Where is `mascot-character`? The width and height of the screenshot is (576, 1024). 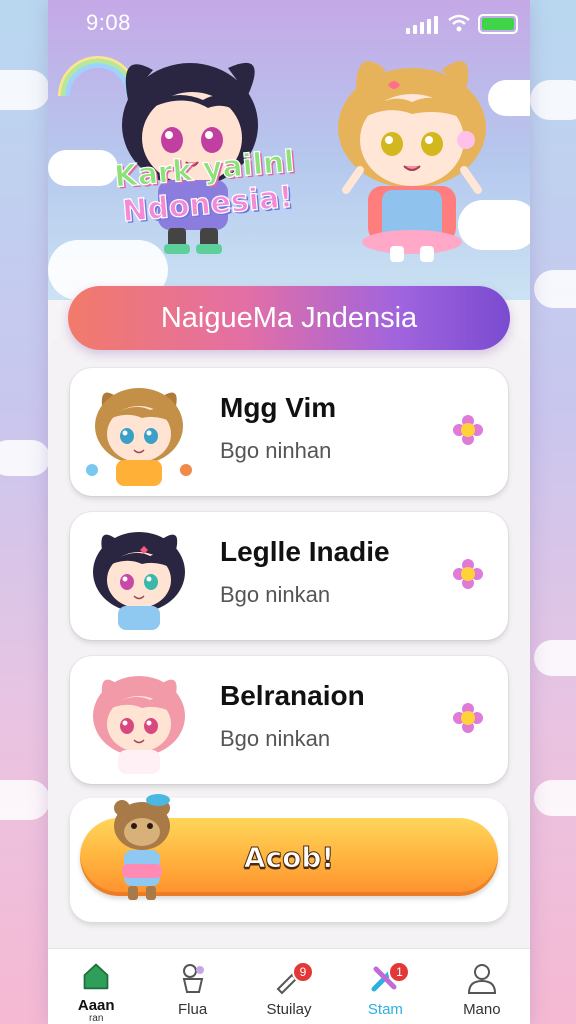
mascot-character is located at coordinates (142, 847).